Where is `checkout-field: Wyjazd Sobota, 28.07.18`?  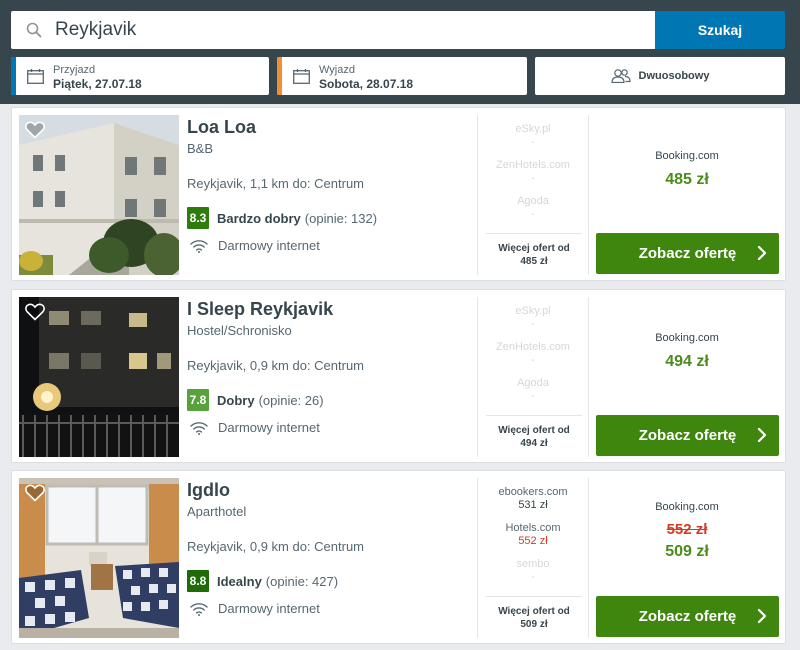 checkout-field: Wyjazd Sobota, 28.07.18 is located at coordinates (402, 76).